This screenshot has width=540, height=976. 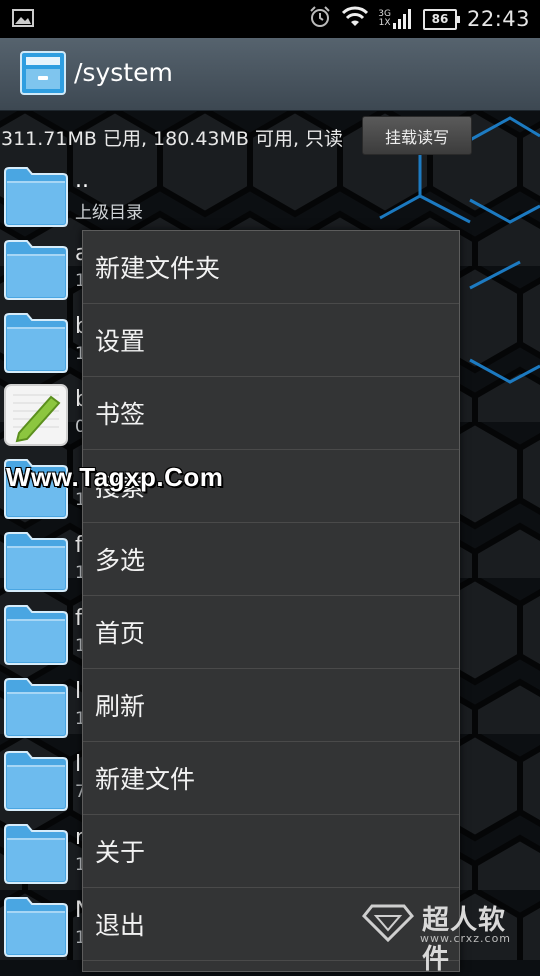 What do you see at coordinates (270, 74) in the screenshot?
I see `app-bar: /system` at bounding box center [270, 74].